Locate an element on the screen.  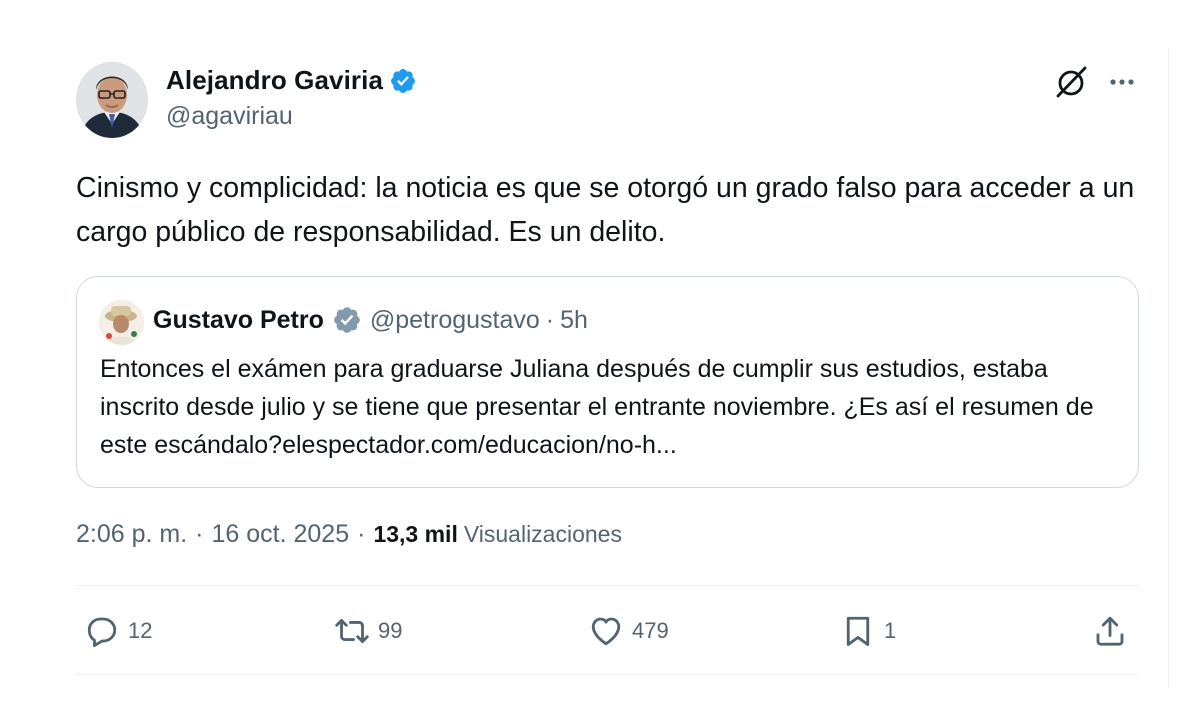
bookmark-icon is located at coordinates (858, 631).